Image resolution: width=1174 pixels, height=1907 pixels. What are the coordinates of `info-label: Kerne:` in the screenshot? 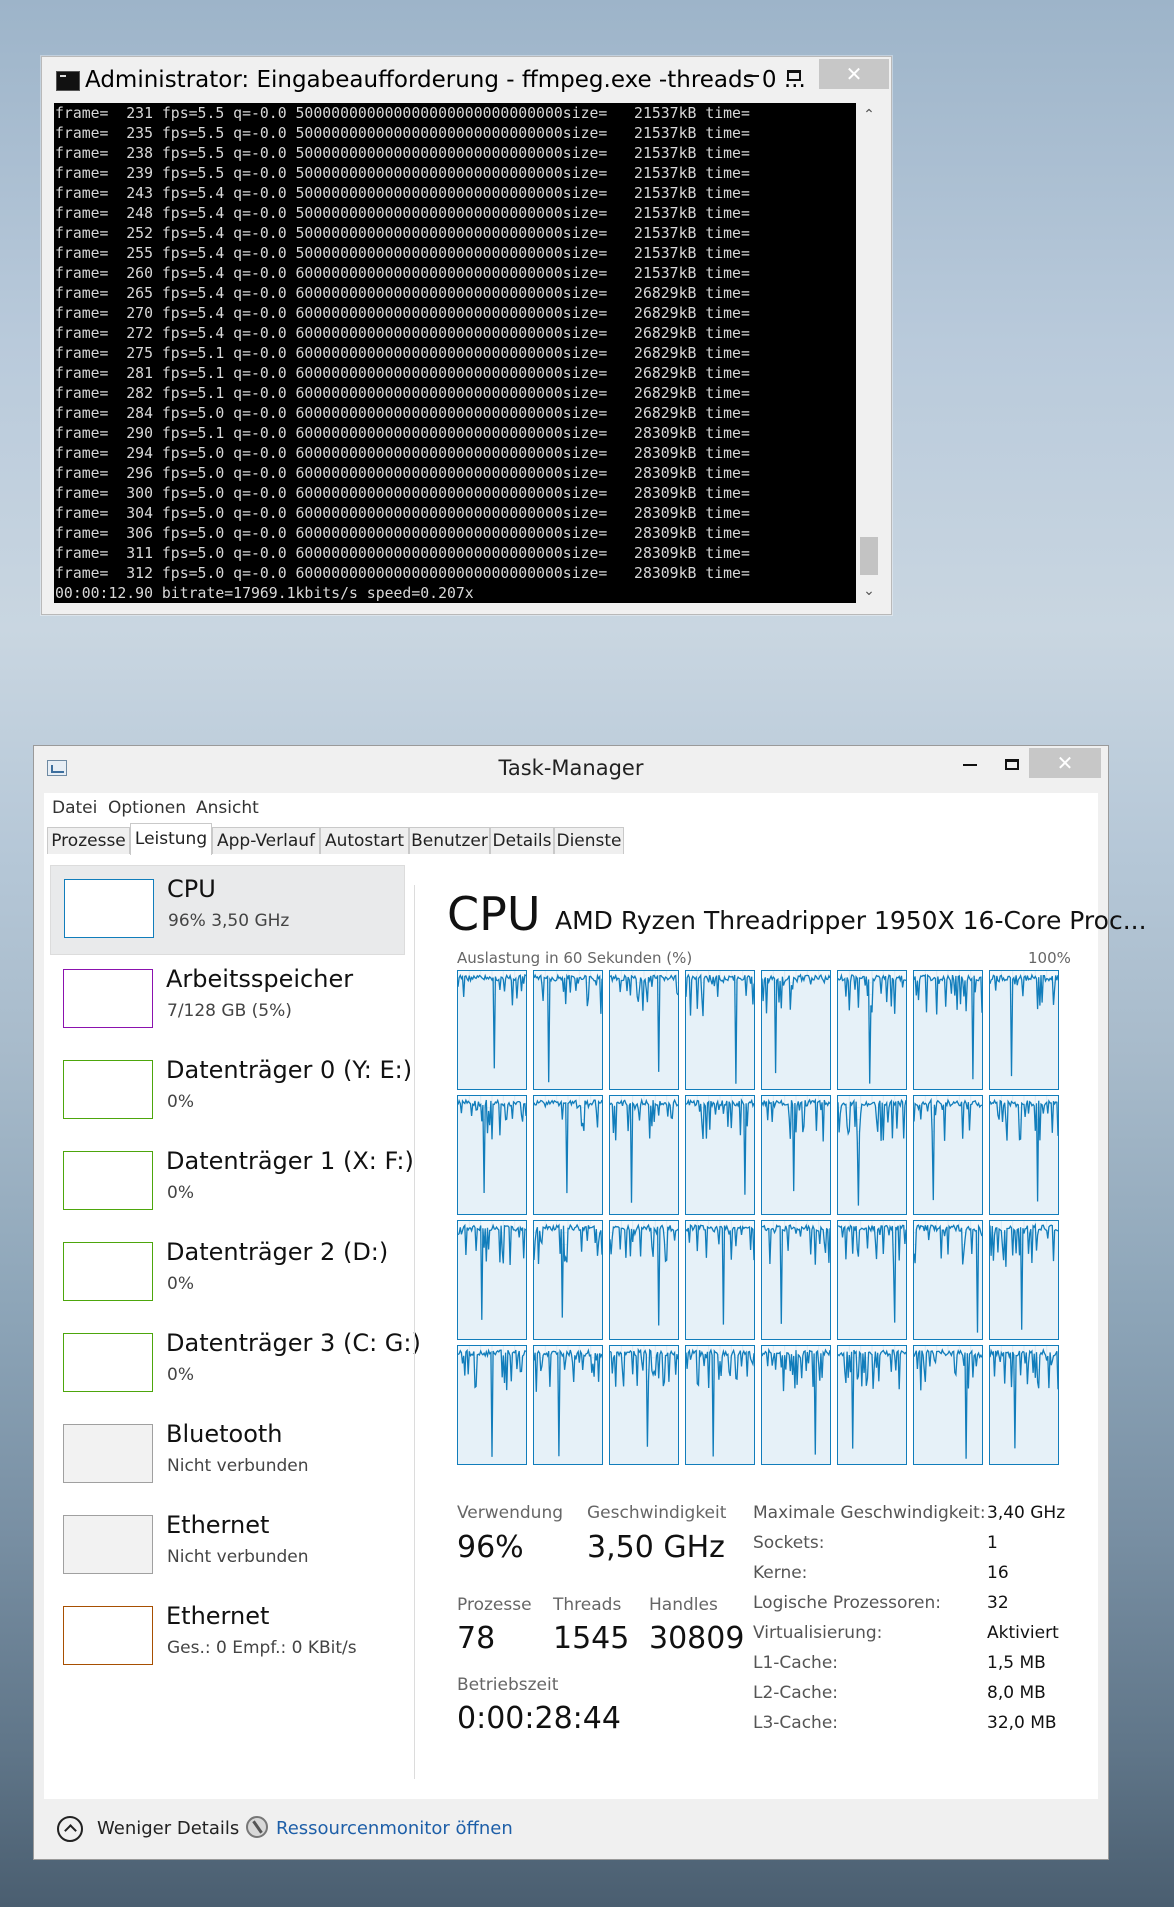 It's located at (780, 1573).